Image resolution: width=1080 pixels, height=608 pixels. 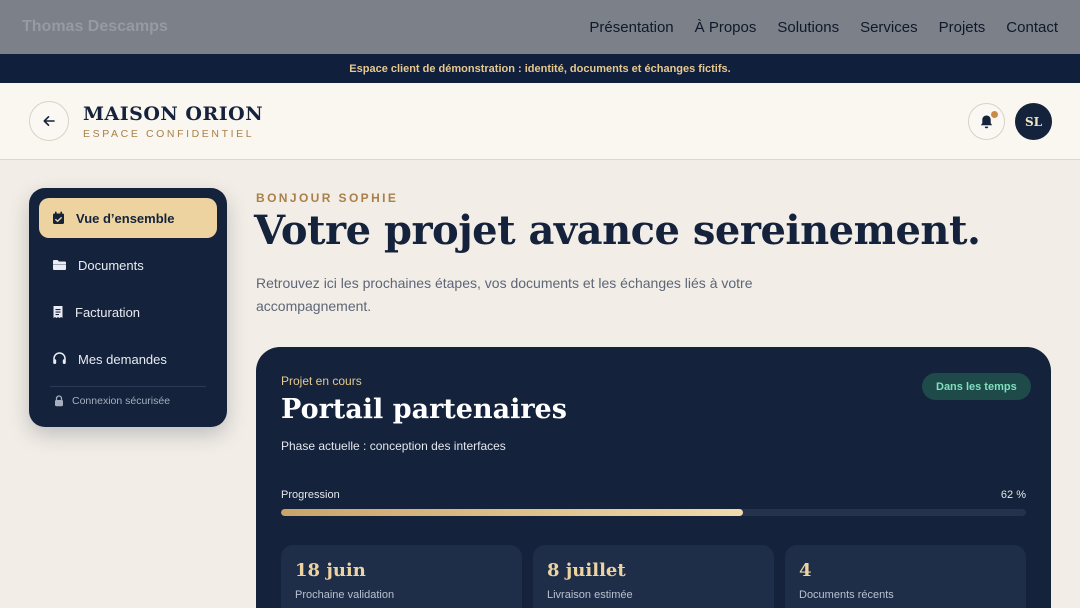 I want to click on notification-dot, so click(x=994, y=114).